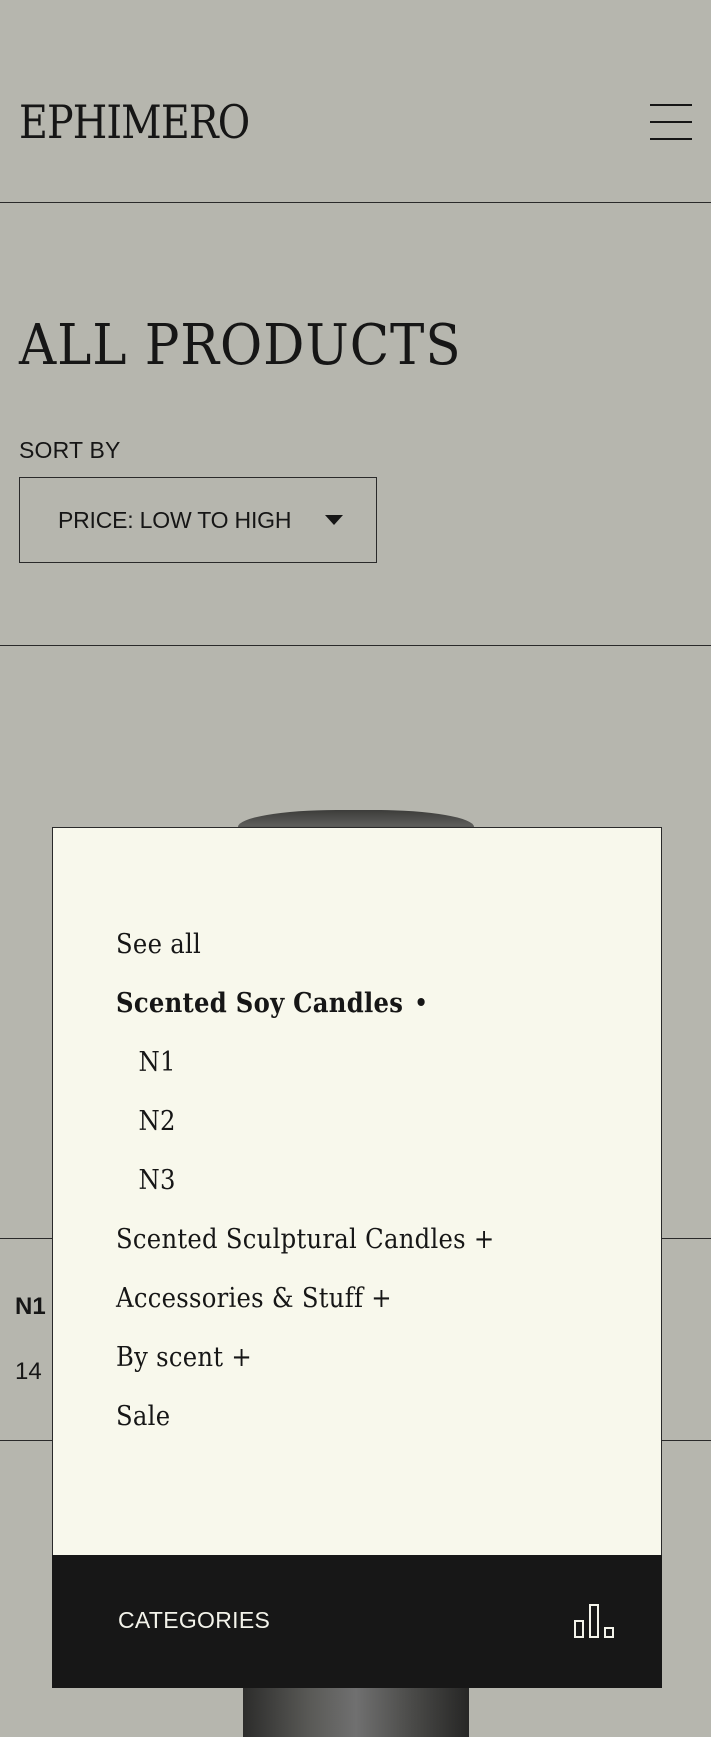 The image size is (711, 1737). I want to click on category-label: See all, so click(159, 944).